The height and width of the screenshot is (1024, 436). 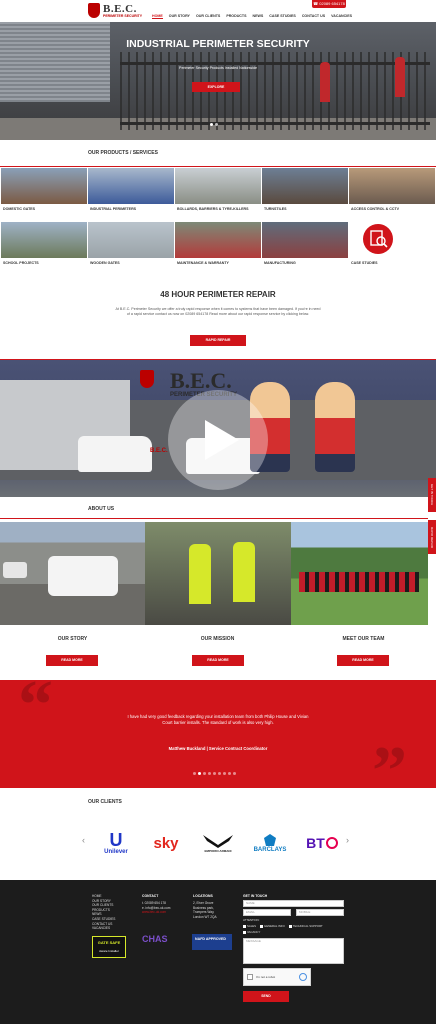 I want to click on product-label: WOODEN GATES, so click(x=105, y=263).